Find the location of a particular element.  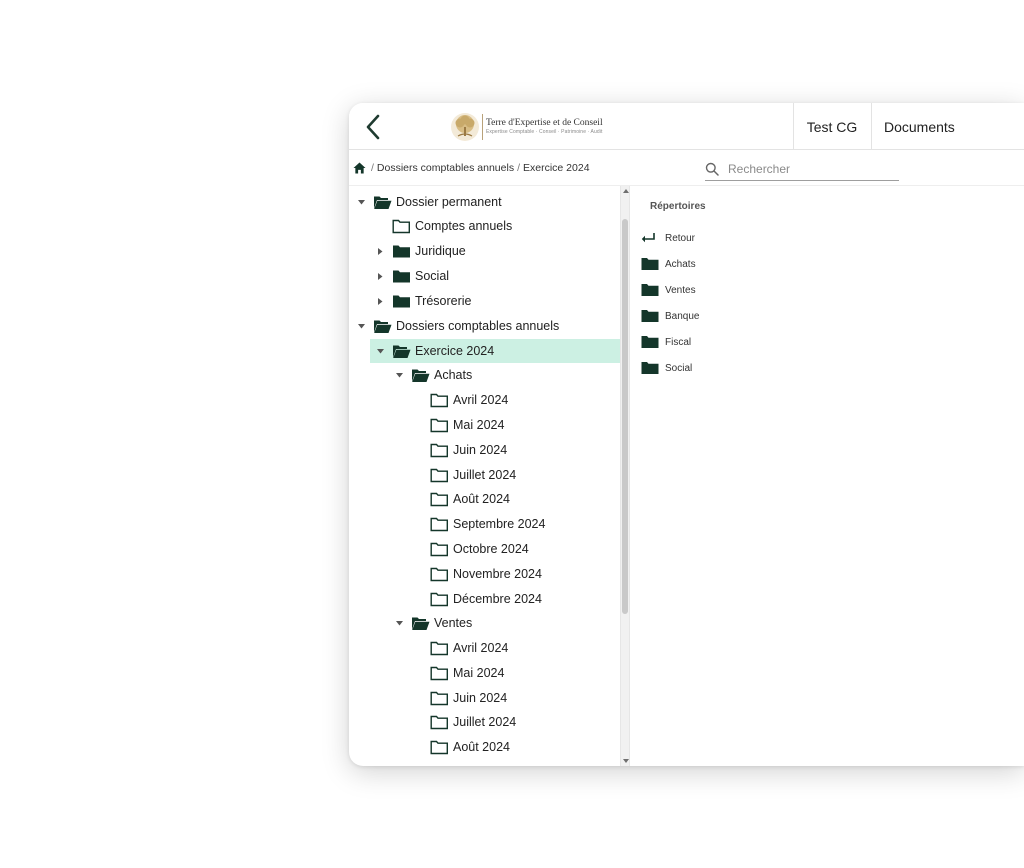

tree-logo-icon is located at coordinates (465, 127).